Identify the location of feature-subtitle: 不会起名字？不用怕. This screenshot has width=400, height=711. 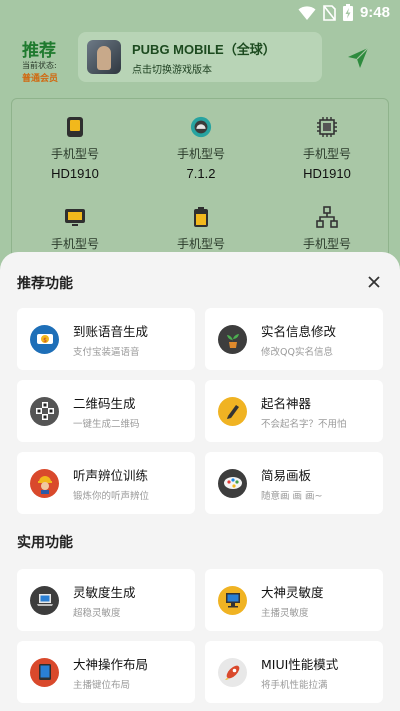
(304, 424).